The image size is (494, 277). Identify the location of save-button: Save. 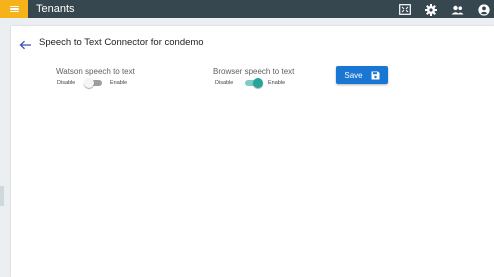
(362, 75).